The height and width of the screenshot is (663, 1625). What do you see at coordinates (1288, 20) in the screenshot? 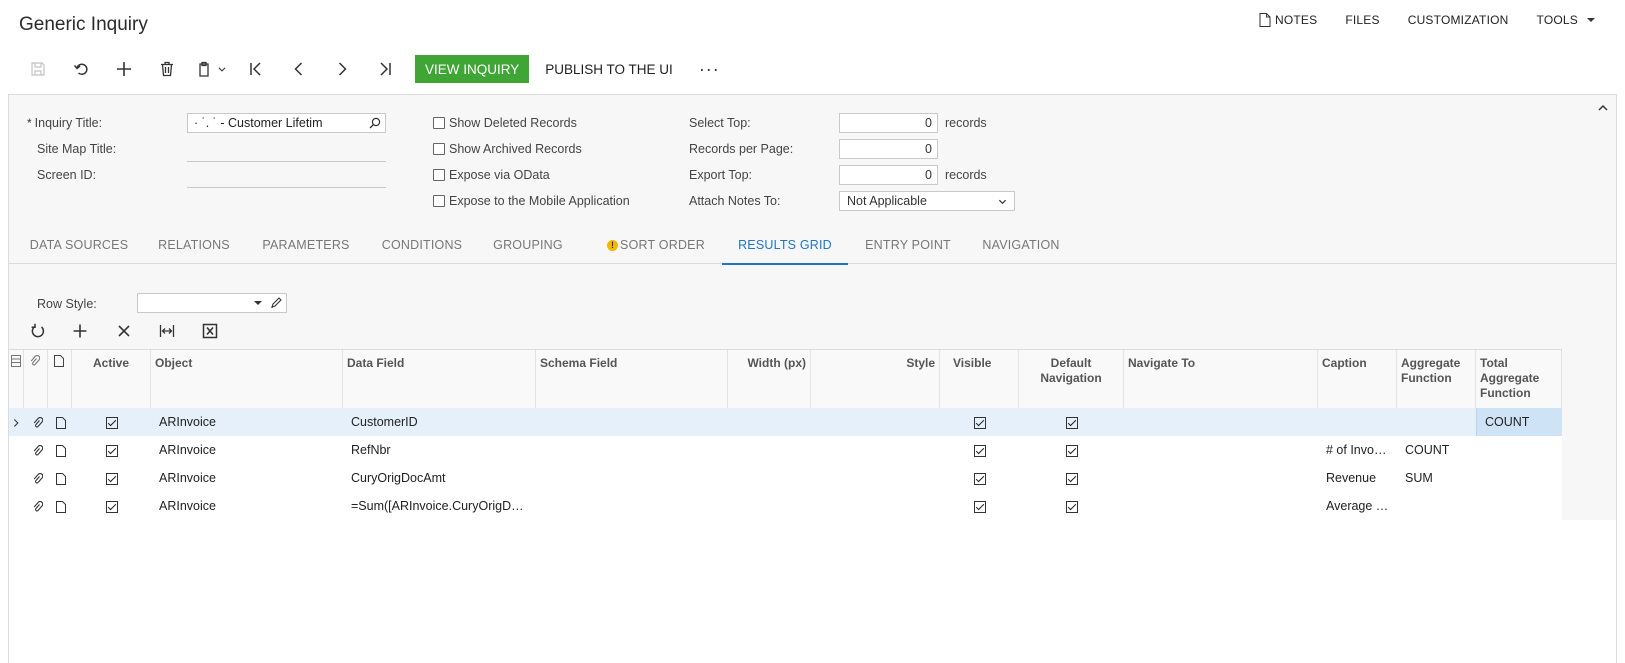
I see `notes-link: NOTES` at bounding box center [1288, 20].